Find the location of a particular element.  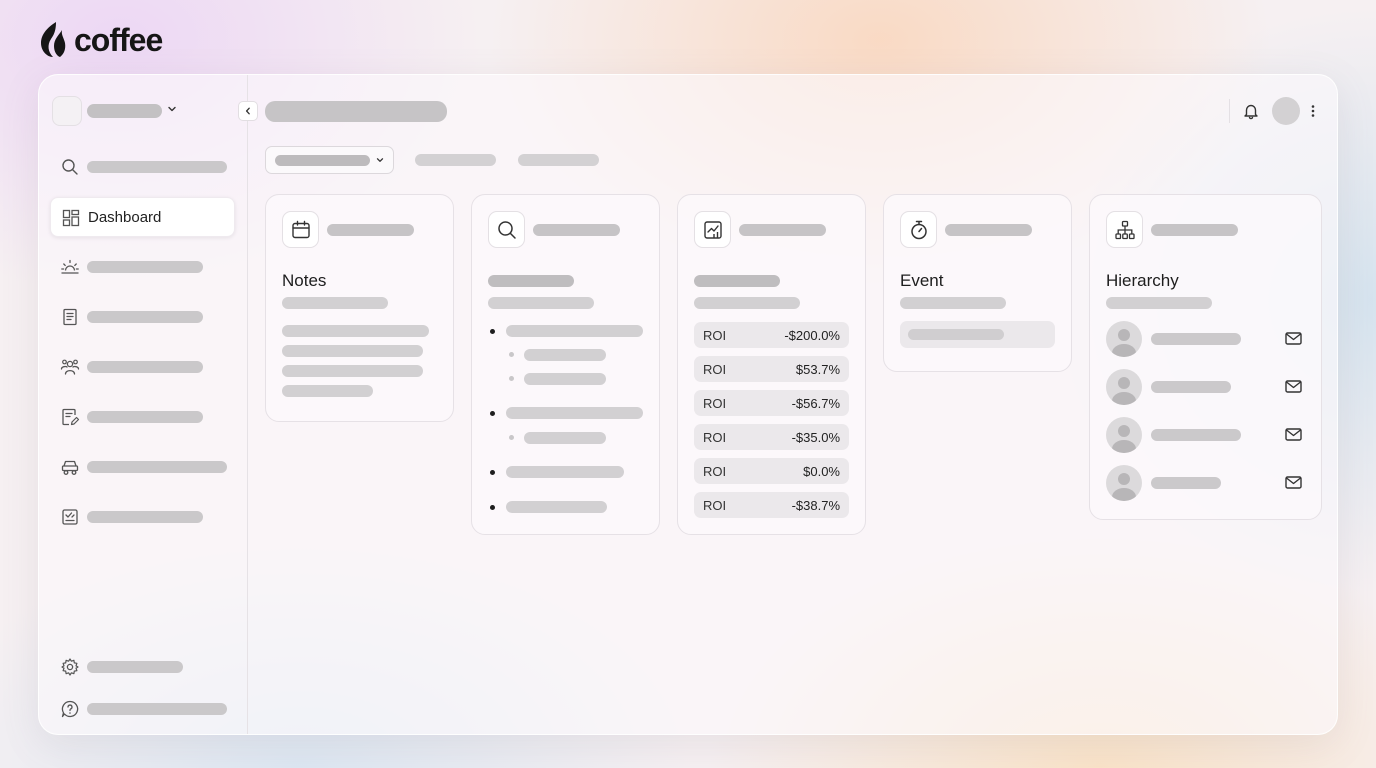

brand-name: coffee is located at coordinates (118, 39).